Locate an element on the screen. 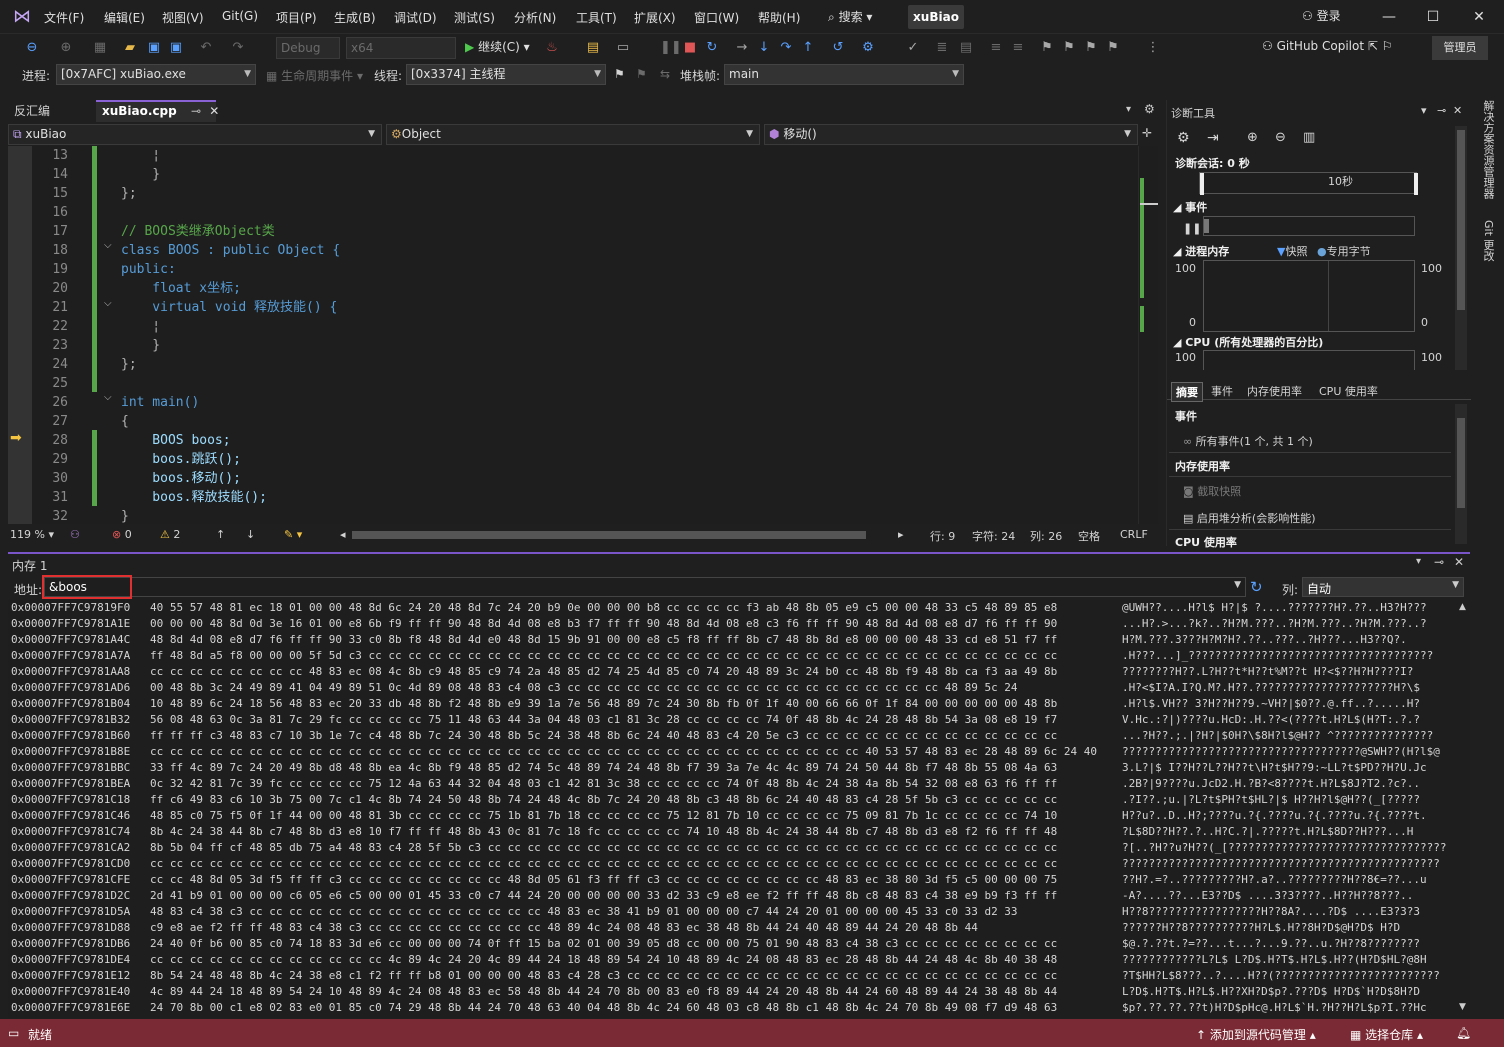  columns-select: 自动 ▼ is located at coordinates (1383, 587).